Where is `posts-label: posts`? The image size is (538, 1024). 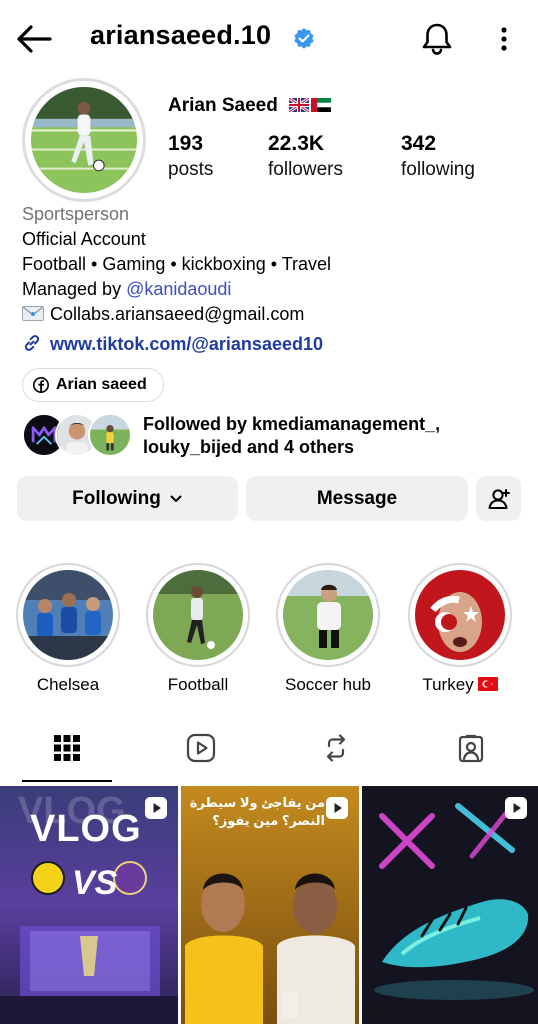 posts-label: posts is located at coordinates (191, 169).